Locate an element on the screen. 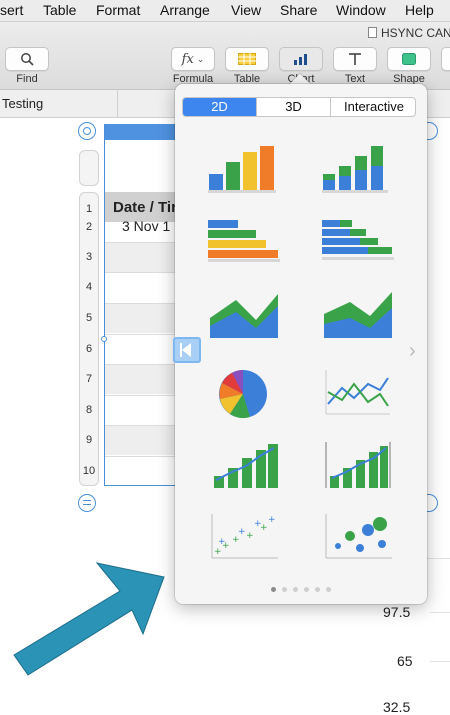 This screenshot has height=715, width=450. table-button is located at coordinates (247, 59).